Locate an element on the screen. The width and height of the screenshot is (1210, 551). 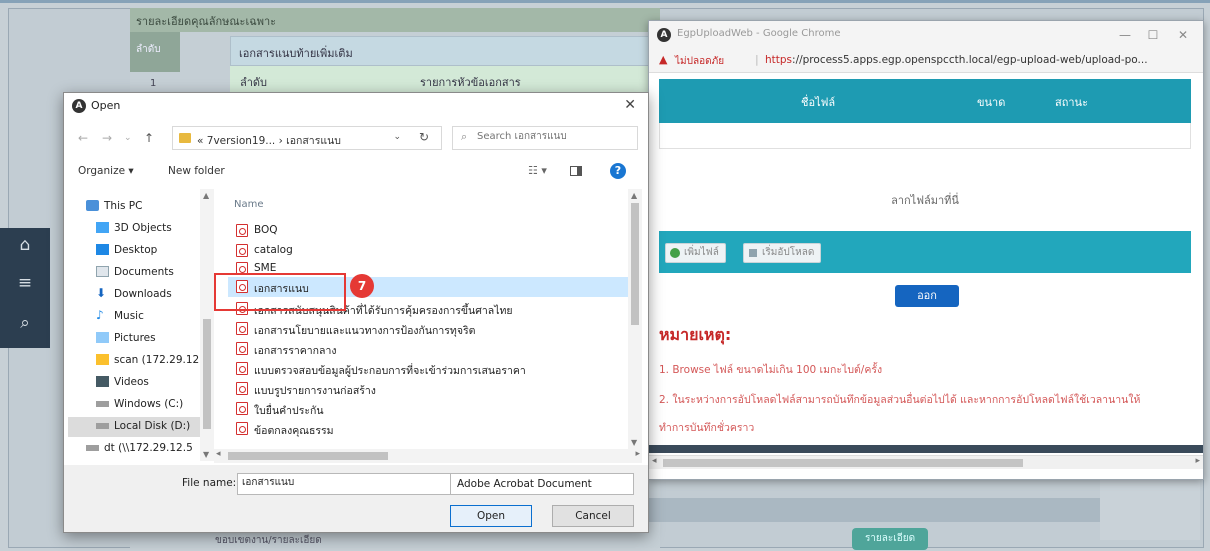
chrome-title-bar: A EgpUploadWeb - Google Chrome — ☐ ✕ is located at coordinates (926, 35).